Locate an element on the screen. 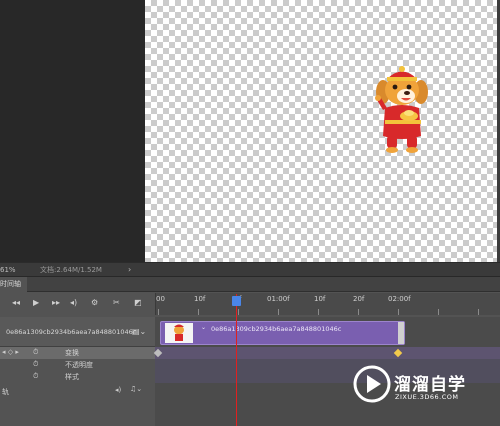  keyframe-nav-icon: ◂ ◇ ▸ is located at coordinates (10, 352).